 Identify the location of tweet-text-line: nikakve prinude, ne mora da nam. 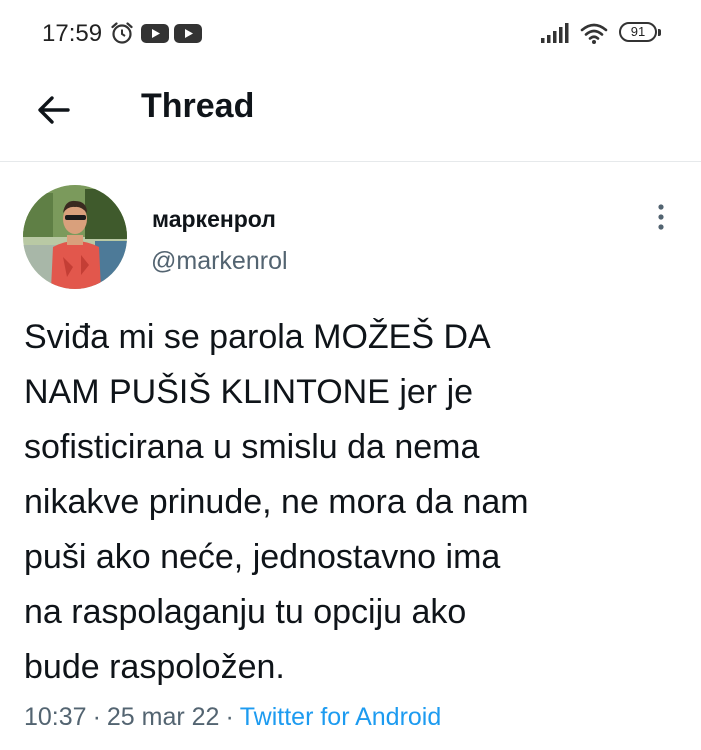
(276, 502).